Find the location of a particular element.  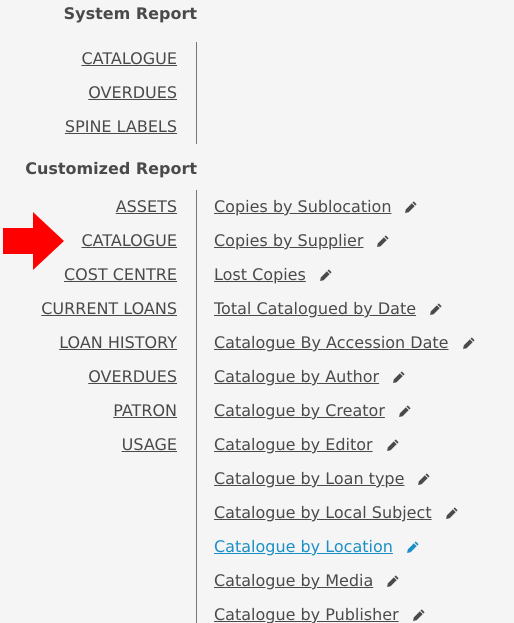

report-link: Catalogue by Editor is located at coordinates (293, 445).